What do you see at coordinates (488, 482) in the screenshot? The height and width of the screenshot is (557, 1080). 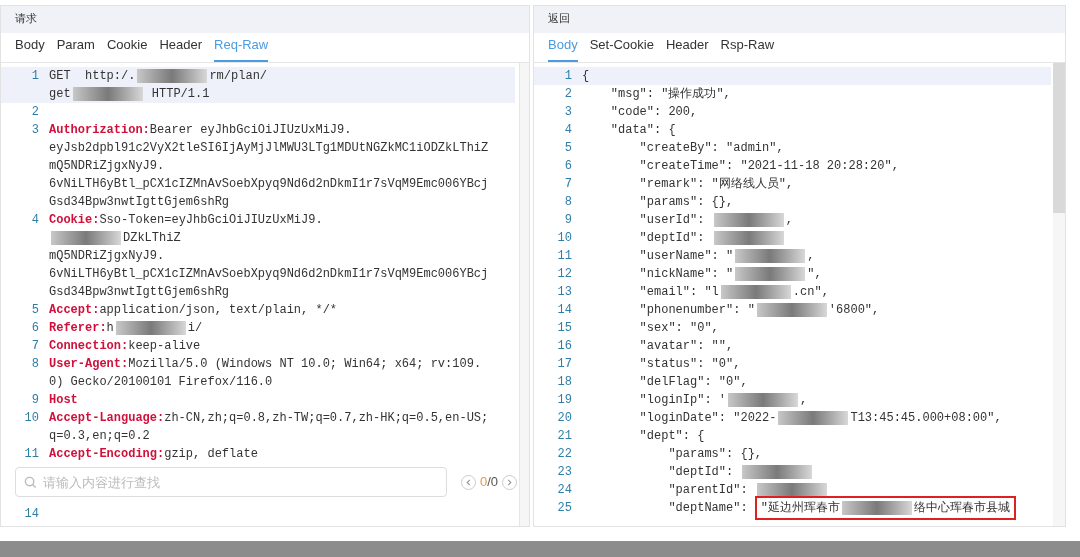 I see `match-counter: 0/0` at bounding box center [488, 482].